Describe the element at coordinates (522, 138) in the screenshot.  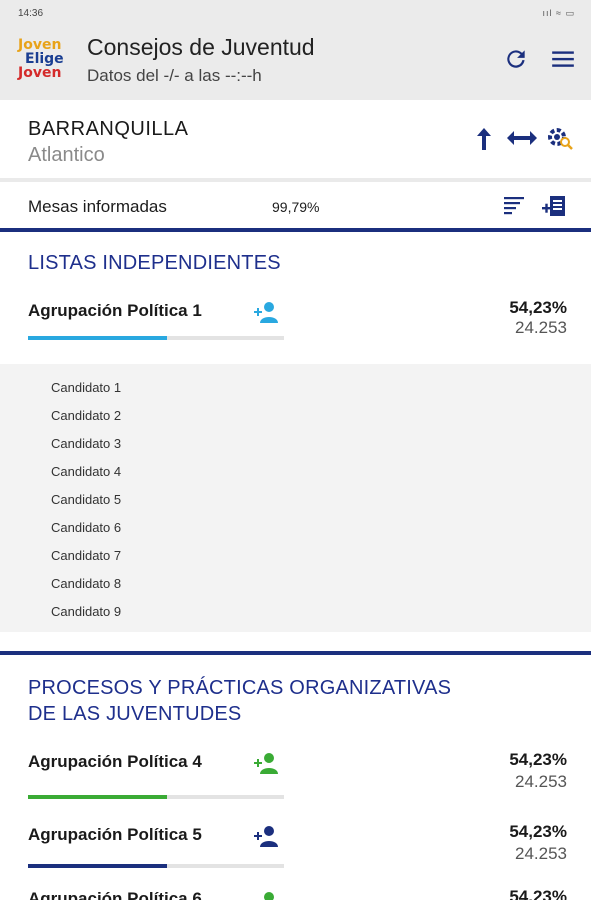
I see `horizontal-arrows-icon` at that location.